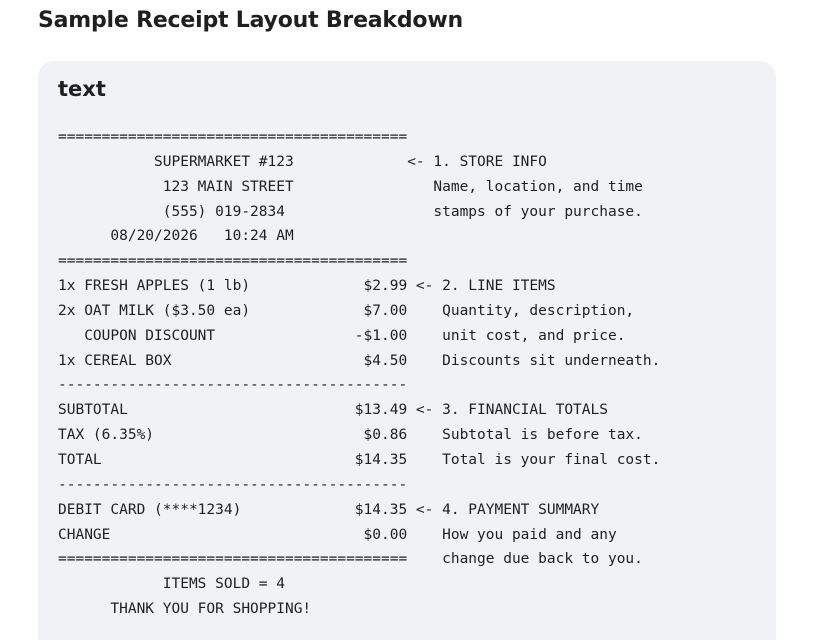 The width and height of the screenshot is (826, 640). Describe the element at coordinates (333, 410) in the screenshot. I see `code-line: SUBTOTAL $13.49 <- 3. FINANCIAL TOTALS` at that location.